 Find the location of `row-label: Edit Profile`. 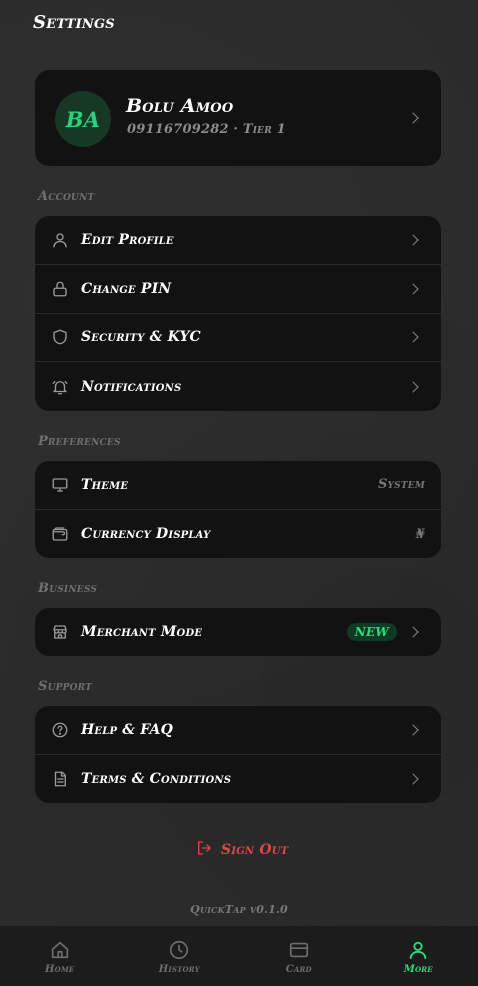

row-label: Edit Profile is located at coordinates (127, 239).